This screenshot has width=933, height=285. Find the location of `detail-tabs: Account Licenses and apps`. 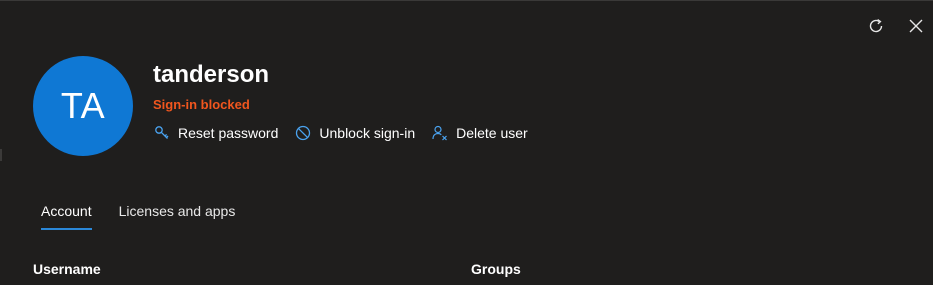

detail-tabs: Account Licenses and apps is located at coordinates (138, 216).